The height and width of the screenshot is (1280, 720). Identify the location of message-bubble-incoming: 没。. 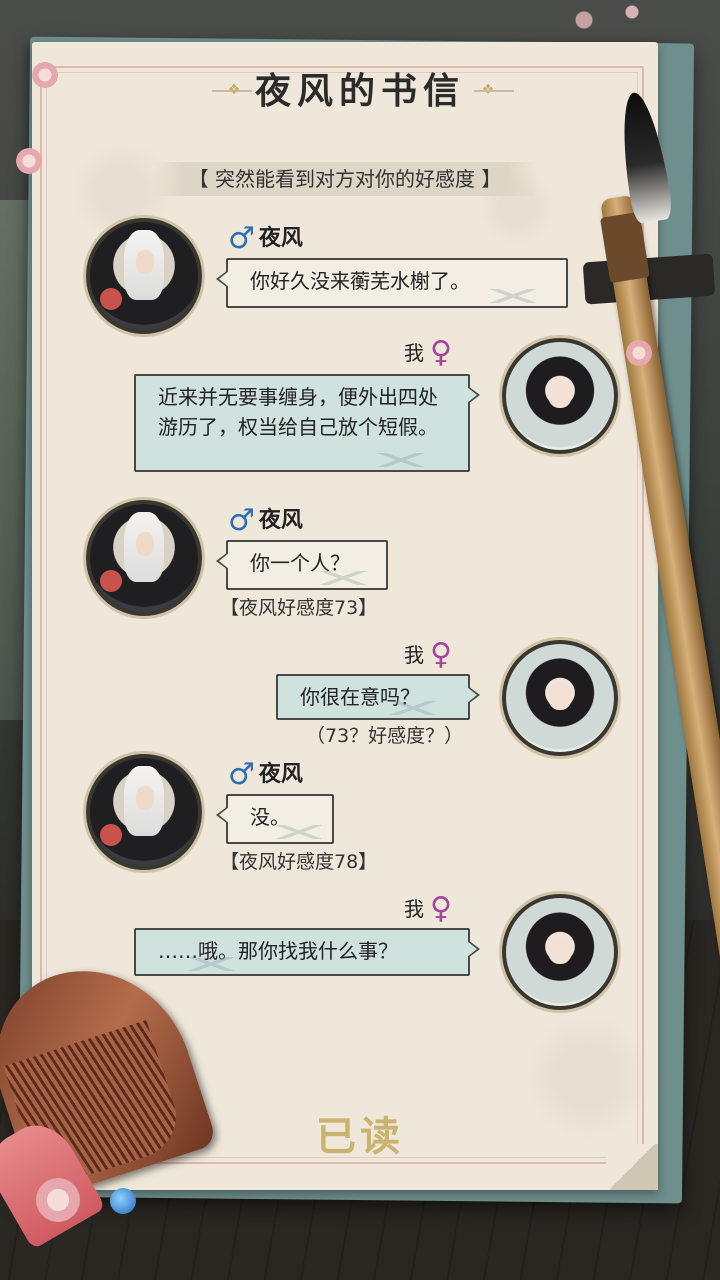
(275, 819).